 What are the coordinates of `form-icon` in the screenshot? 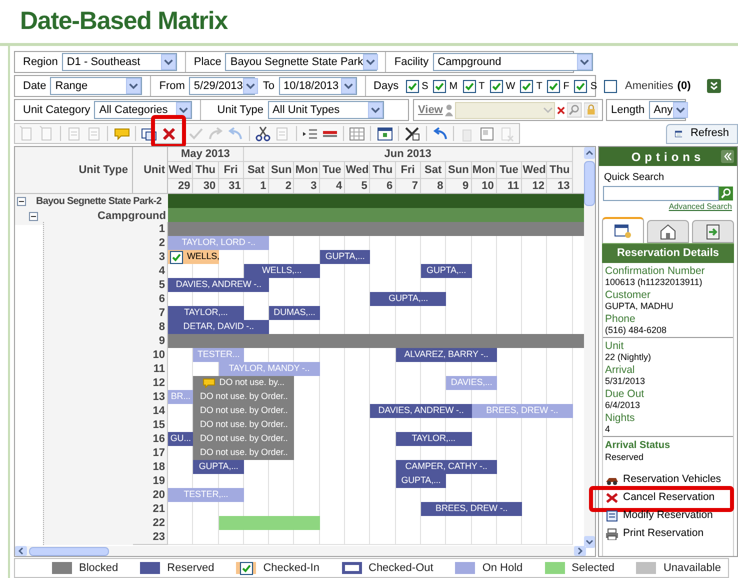 It's located at (612, 516).